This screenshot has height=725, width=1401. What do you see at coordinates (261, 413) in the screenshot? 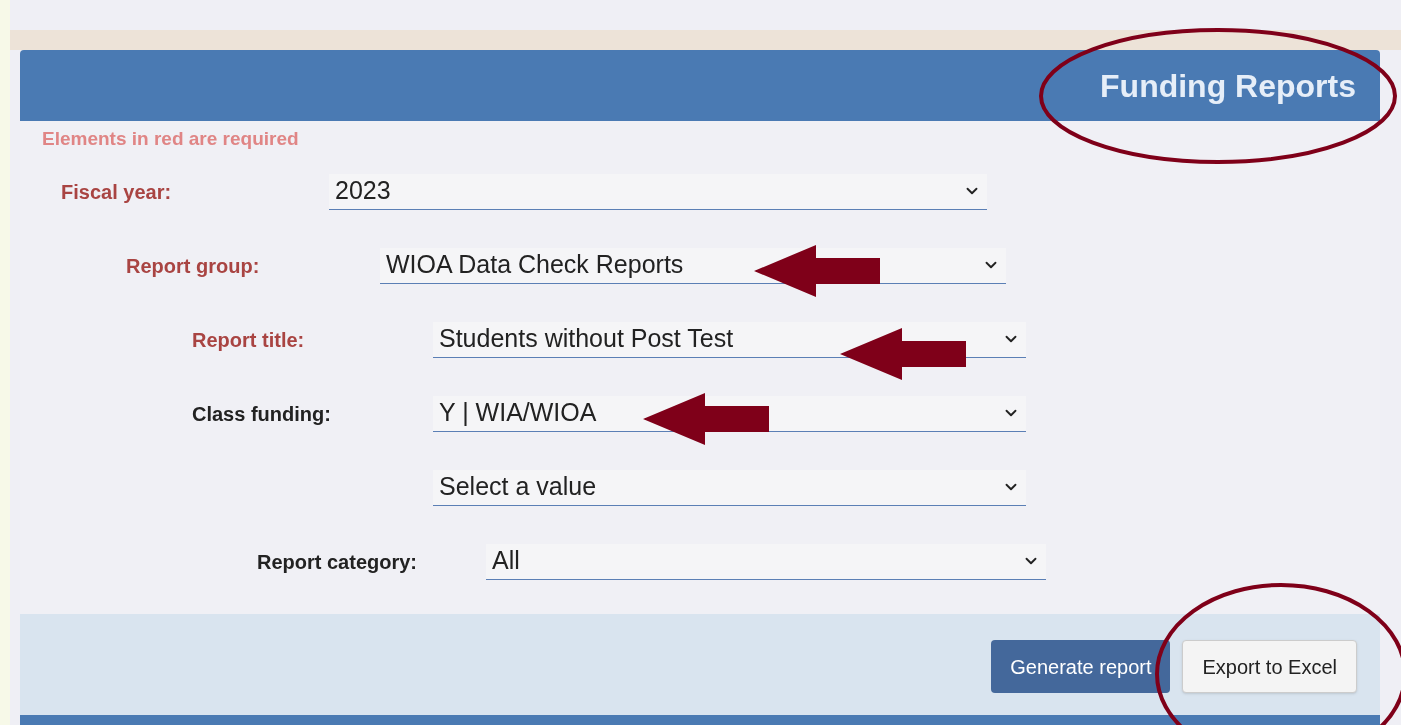
I see `field-label: Class funding:` at bounding box center [261, 413].